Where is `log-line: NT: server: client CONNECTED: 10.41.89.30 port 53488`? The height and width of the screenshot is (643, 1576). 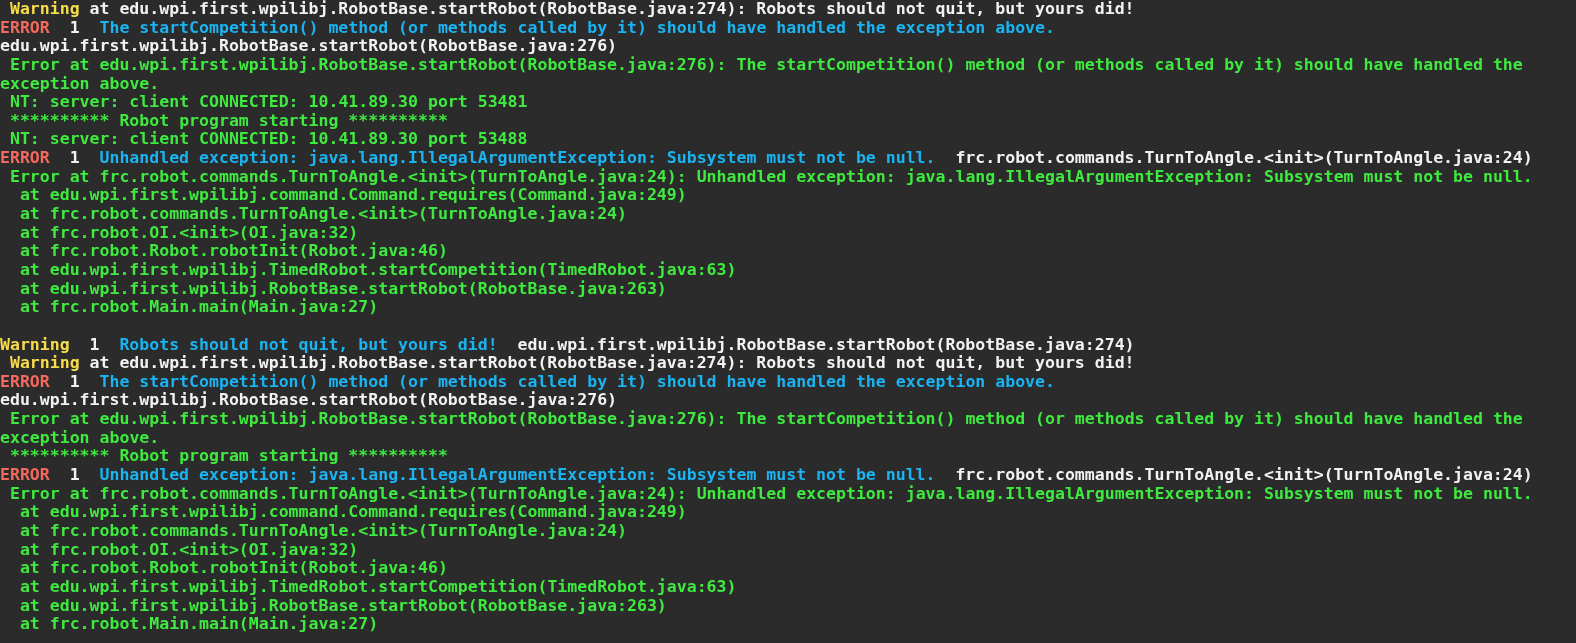
log-line: NT: server: client CONNECTED: 10.41.89.30 port 53488 is located at coordinates (268, 139).